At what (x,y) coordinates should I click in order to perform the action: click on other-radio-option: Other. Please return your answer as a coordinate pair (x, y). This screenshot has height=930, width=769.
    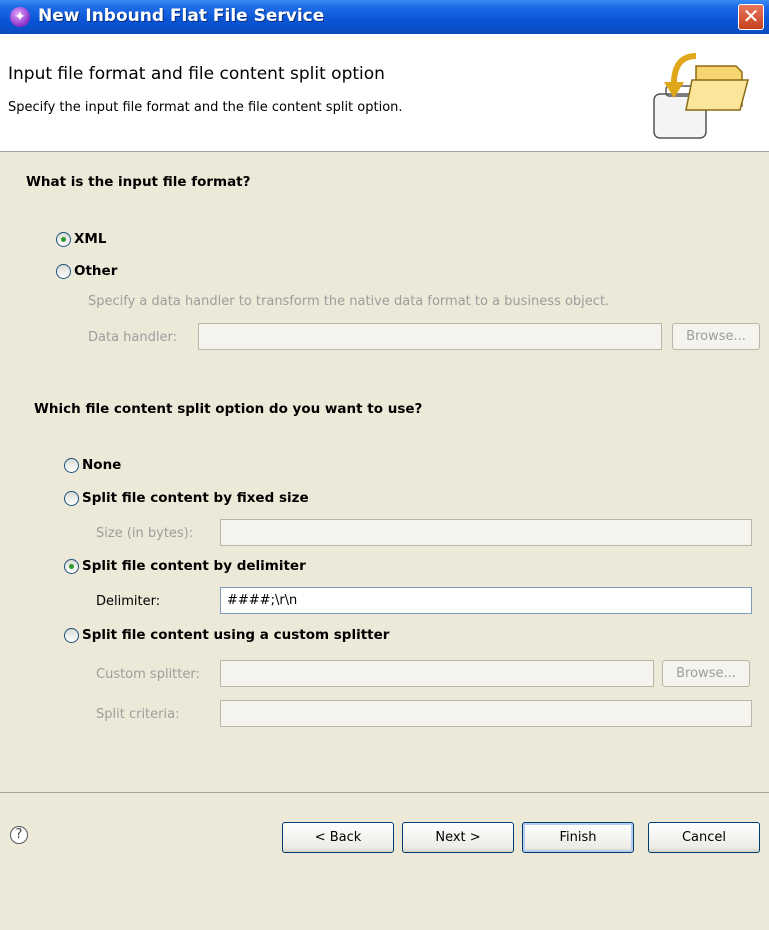
    Looking at the image, I should click on (86, 271).